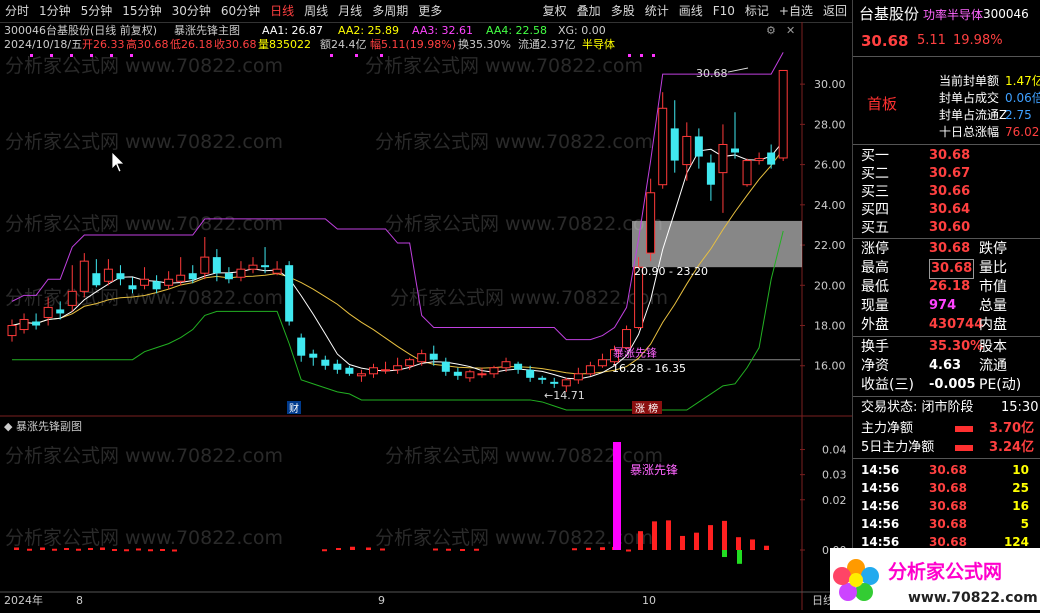 Image resolution: width=1040 pixels, height=613 pixels. What do you see at coordinates (623, 11) in the screenshot?
I see `toolbar-button-2: 多股` at bounding box center [623, 11].